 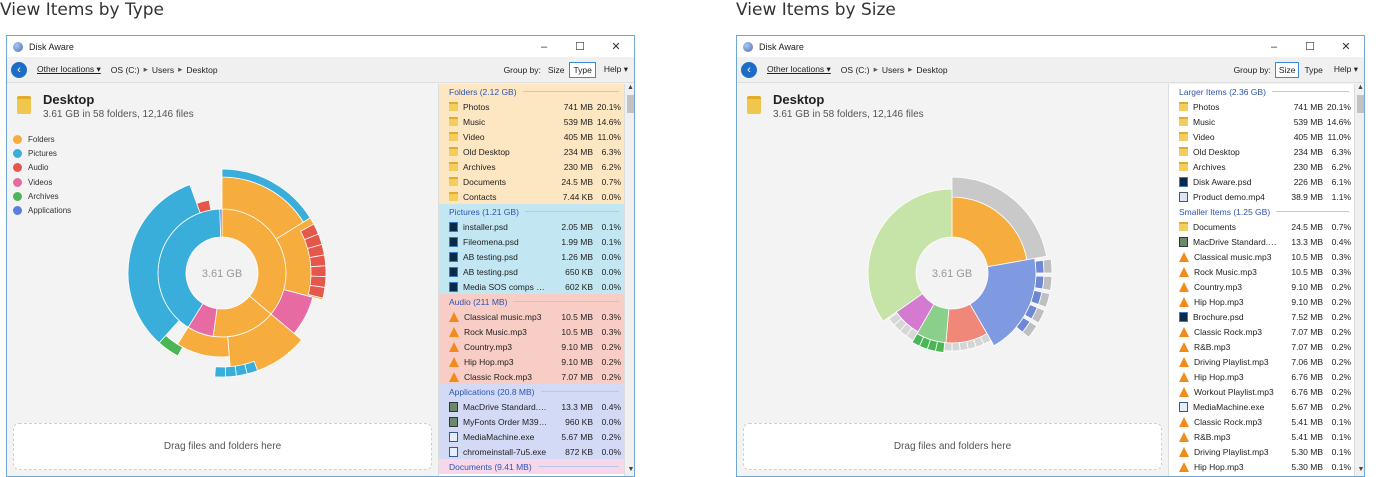 I want to click on list-item: Classic Rock.mp3 5.41 MB 0.1%, so click(x=1262, y=421).